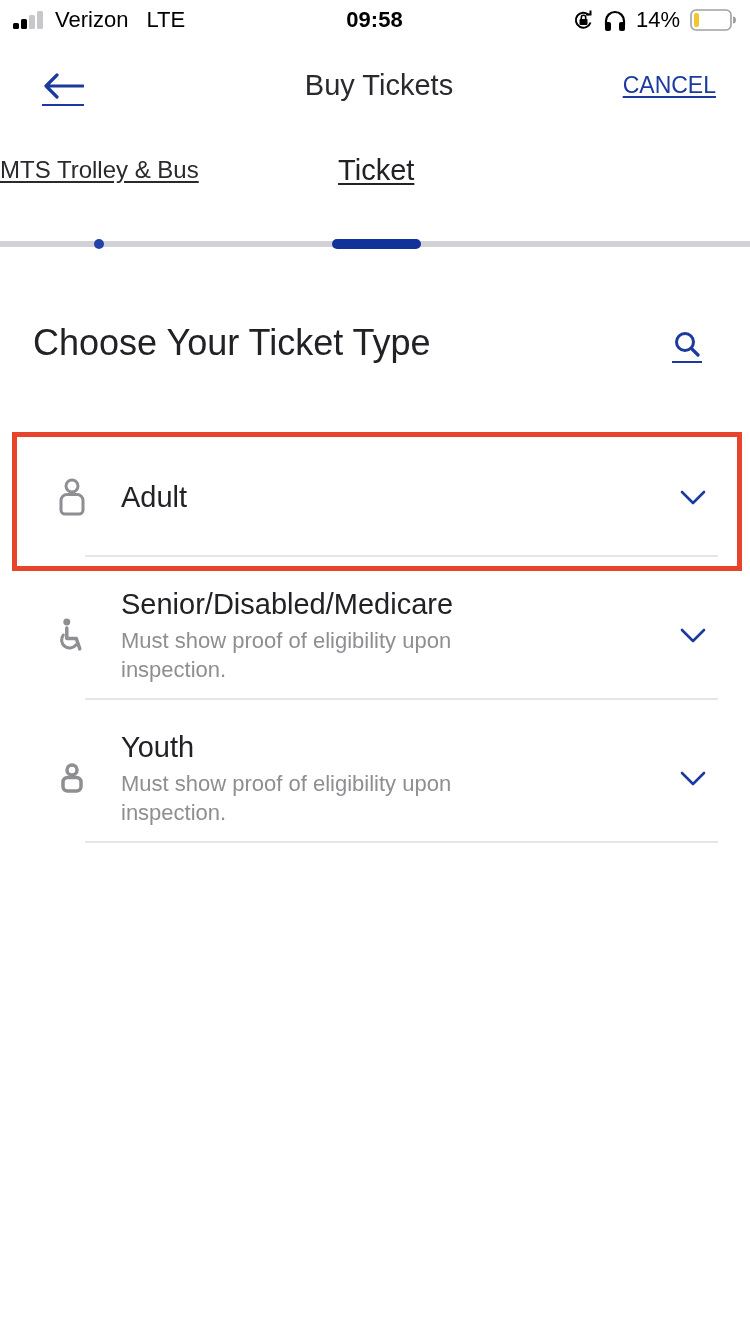  Describe the element at coordinates (29, 20) in the screenshot. I see `signal-icon` at that location.